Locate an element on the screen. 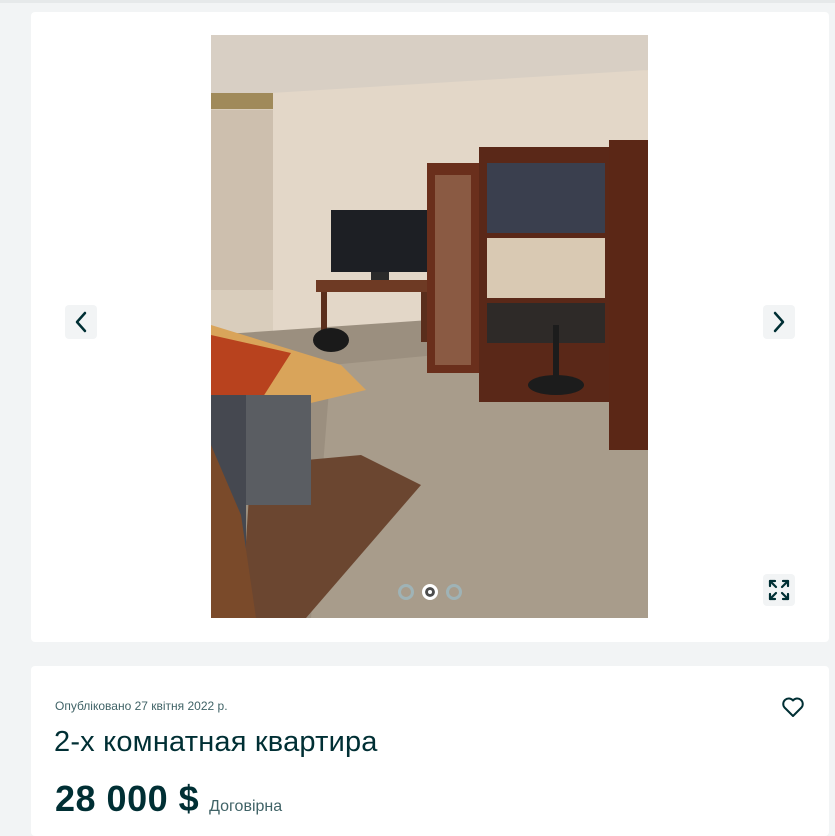 Image resolution: width=835 pixels, height=836 pixels. published-date: Опубліковано 27 квітня 2022 р. is located at coordinates (141, 706).